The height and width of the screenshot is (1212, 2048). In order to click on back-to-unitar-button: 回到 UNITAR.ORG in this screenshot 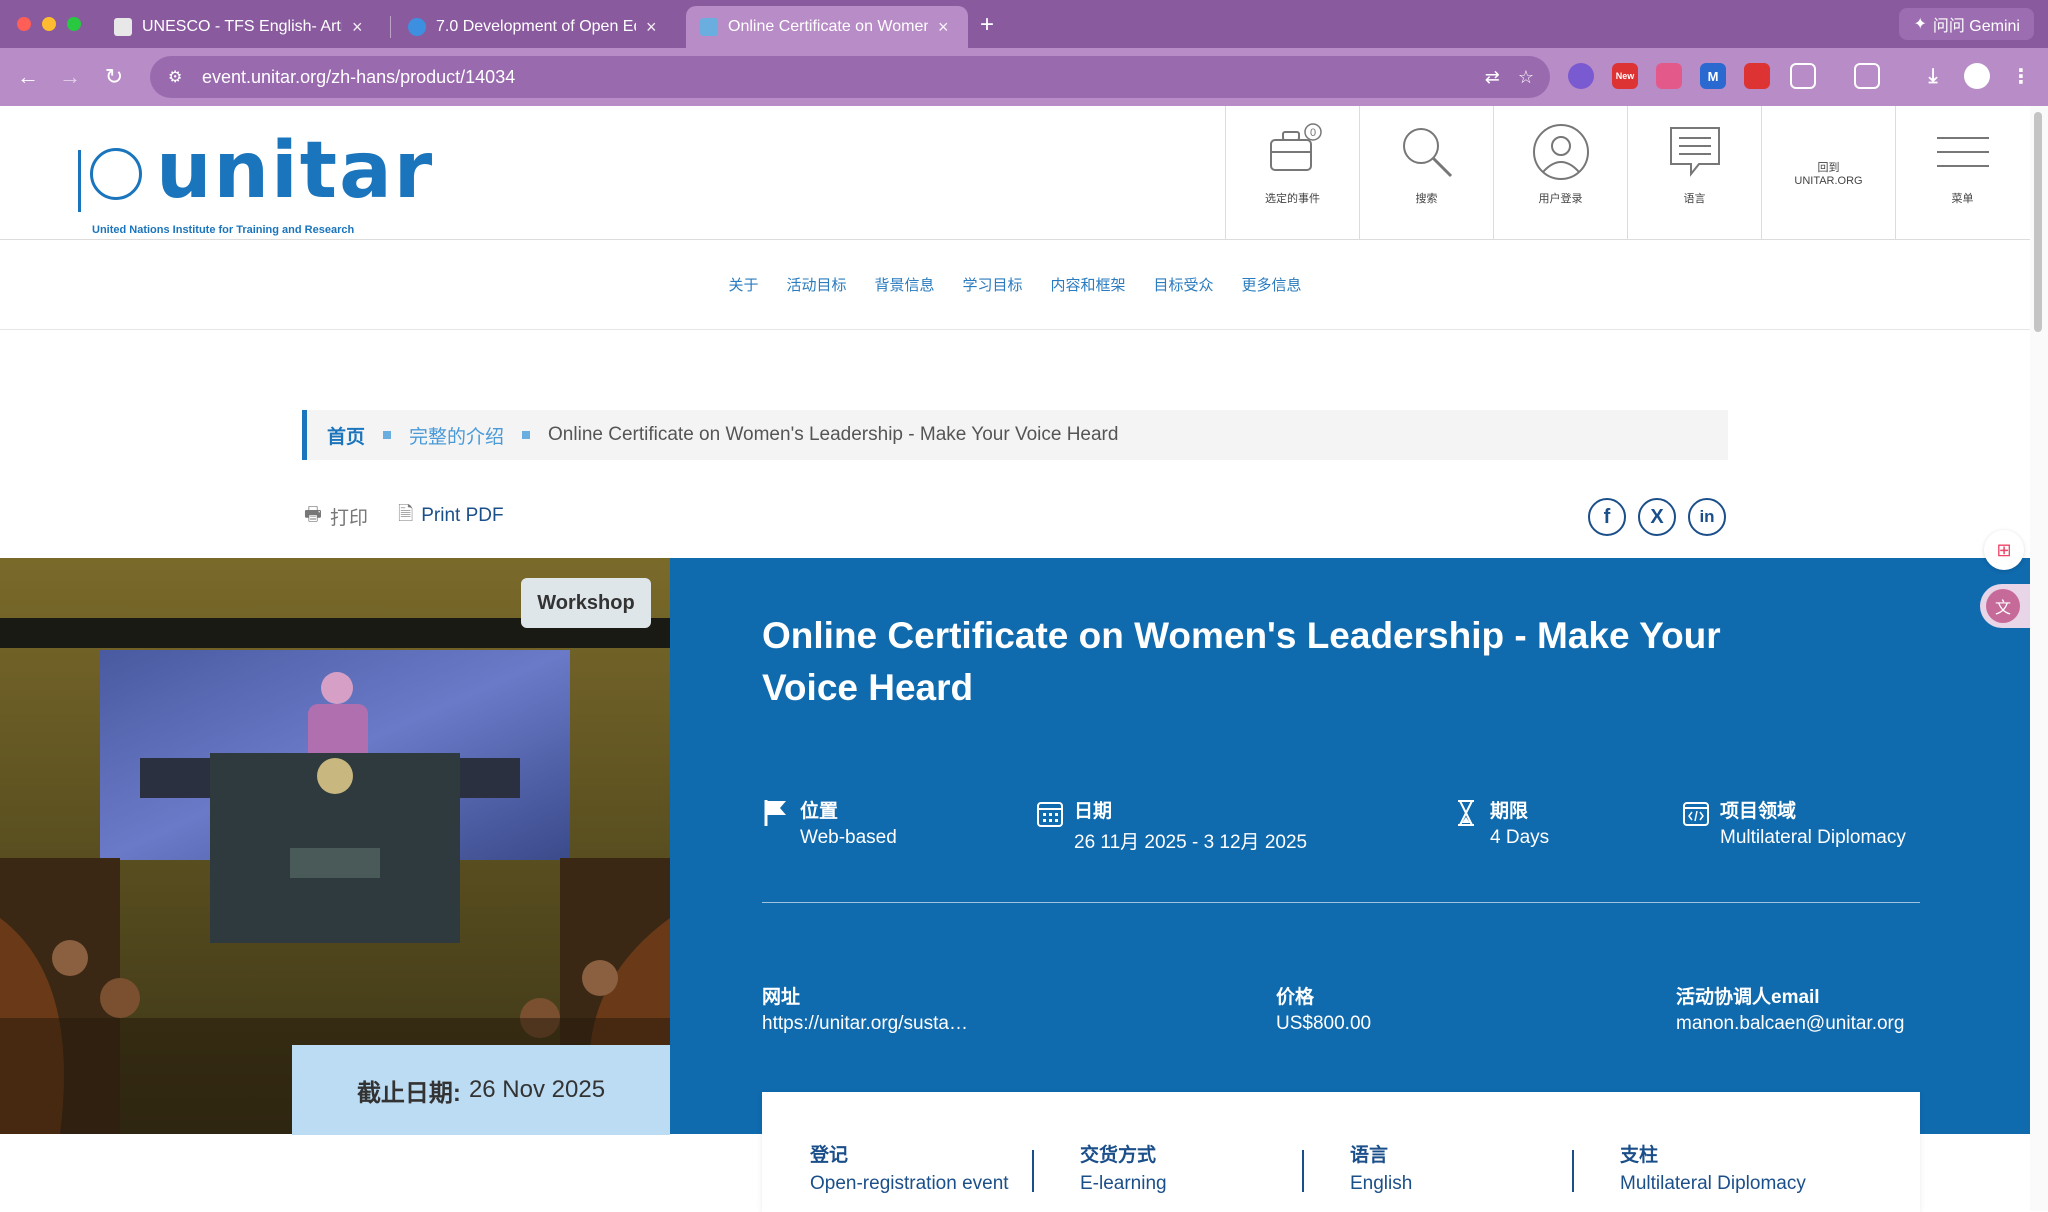, I will do `click(1828, 173)`.